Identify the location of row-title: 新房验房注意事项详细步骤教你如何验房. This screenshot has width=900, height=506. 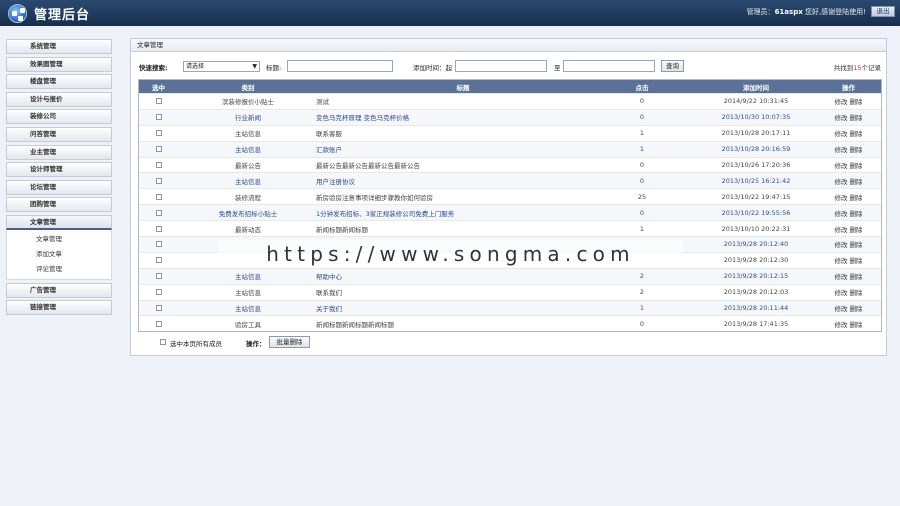
(479, 196).